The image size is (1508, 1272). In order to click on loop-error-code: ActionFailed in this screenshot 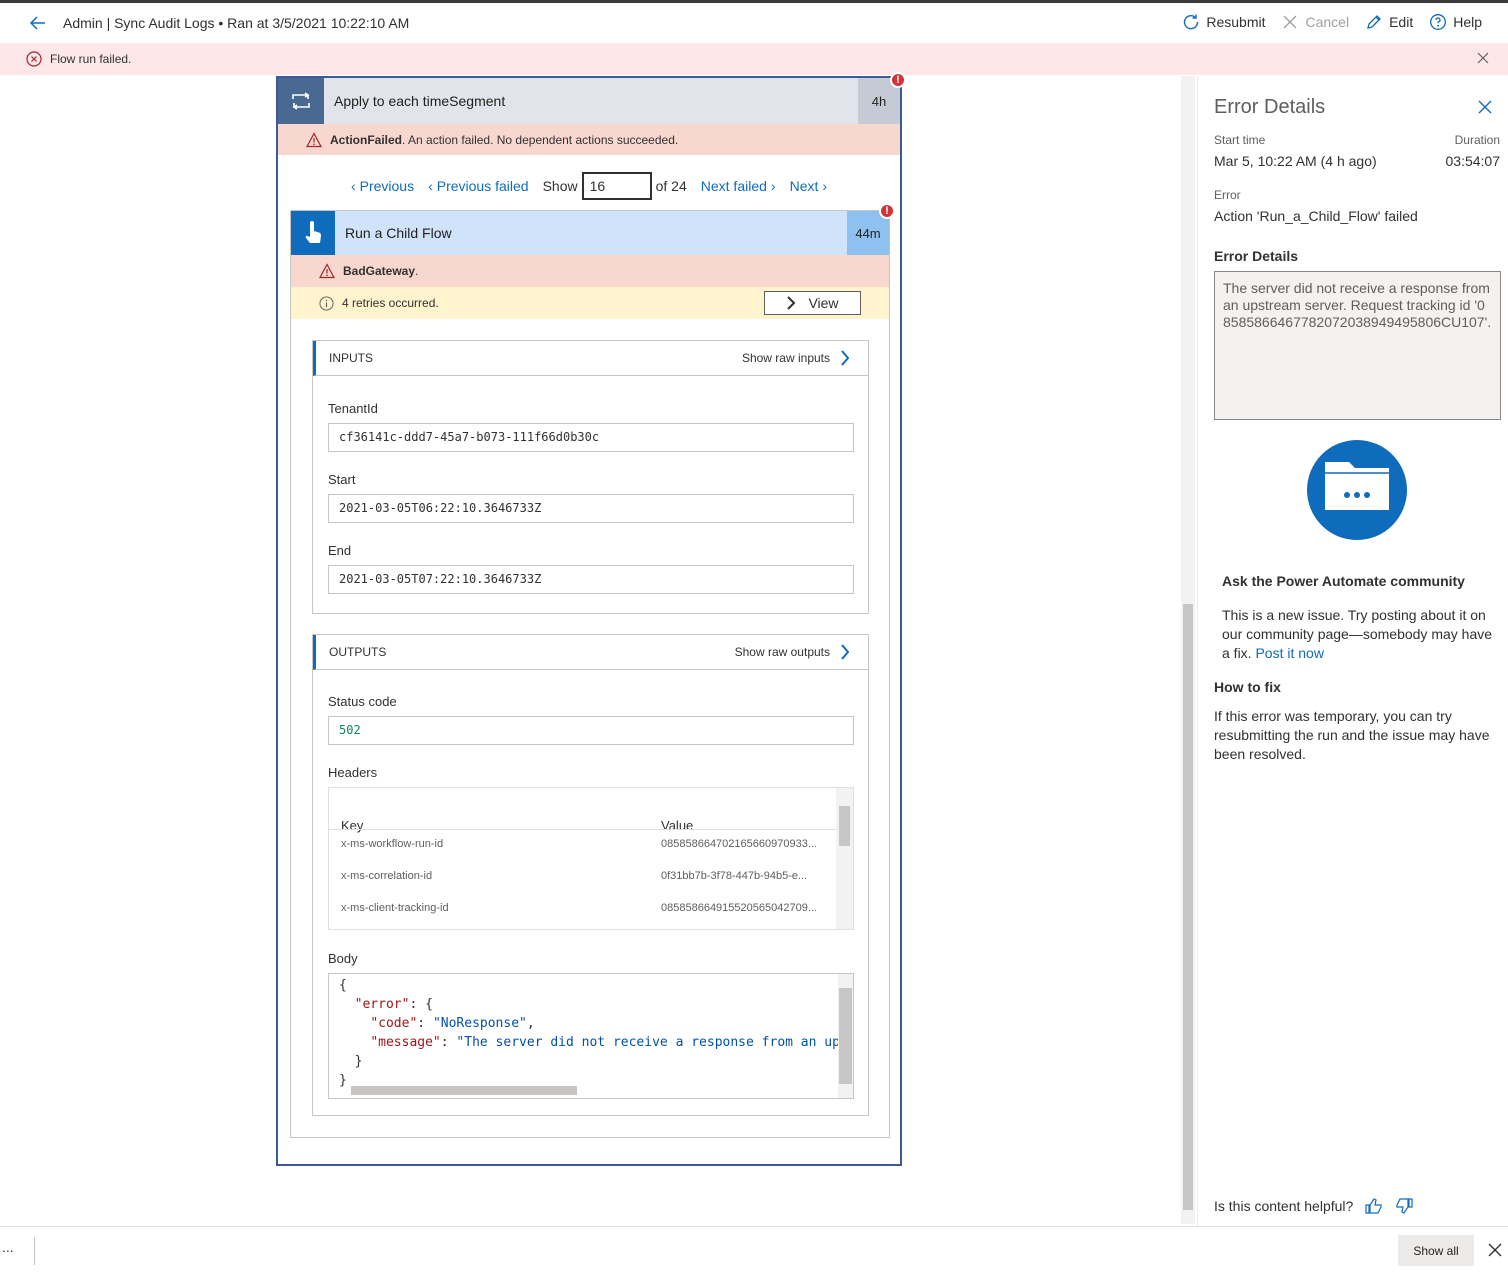, I will do `click(366, 139)`.